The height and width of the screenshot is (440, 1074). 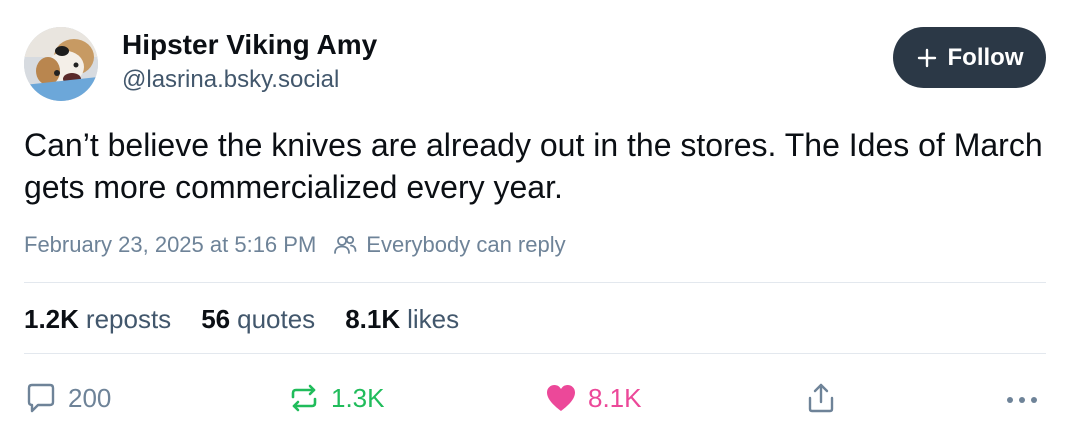 I want to click on like-count: 8.1K, so click(x=615, y=397).